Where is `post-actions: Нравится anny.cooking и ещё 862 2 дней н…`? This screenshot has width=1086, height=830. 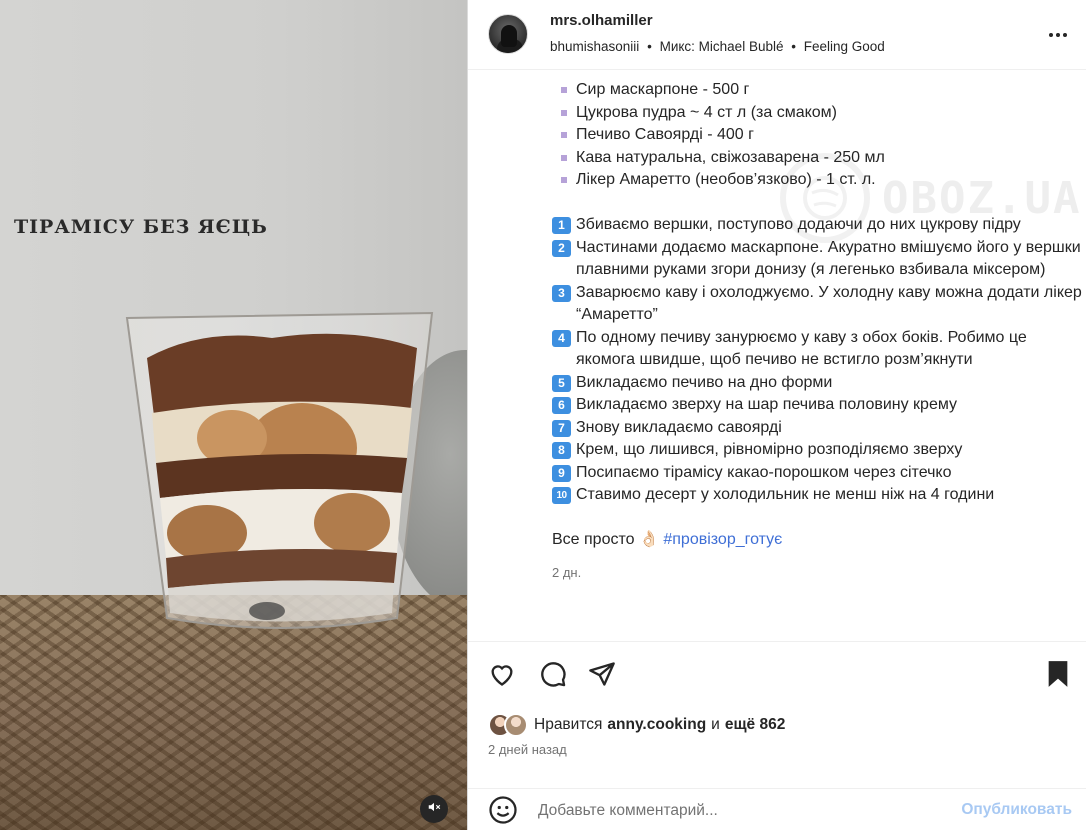
post-actions: Нравится anny.cooking и ещё 862 2 дней н… is located at coordinates (777, 735).